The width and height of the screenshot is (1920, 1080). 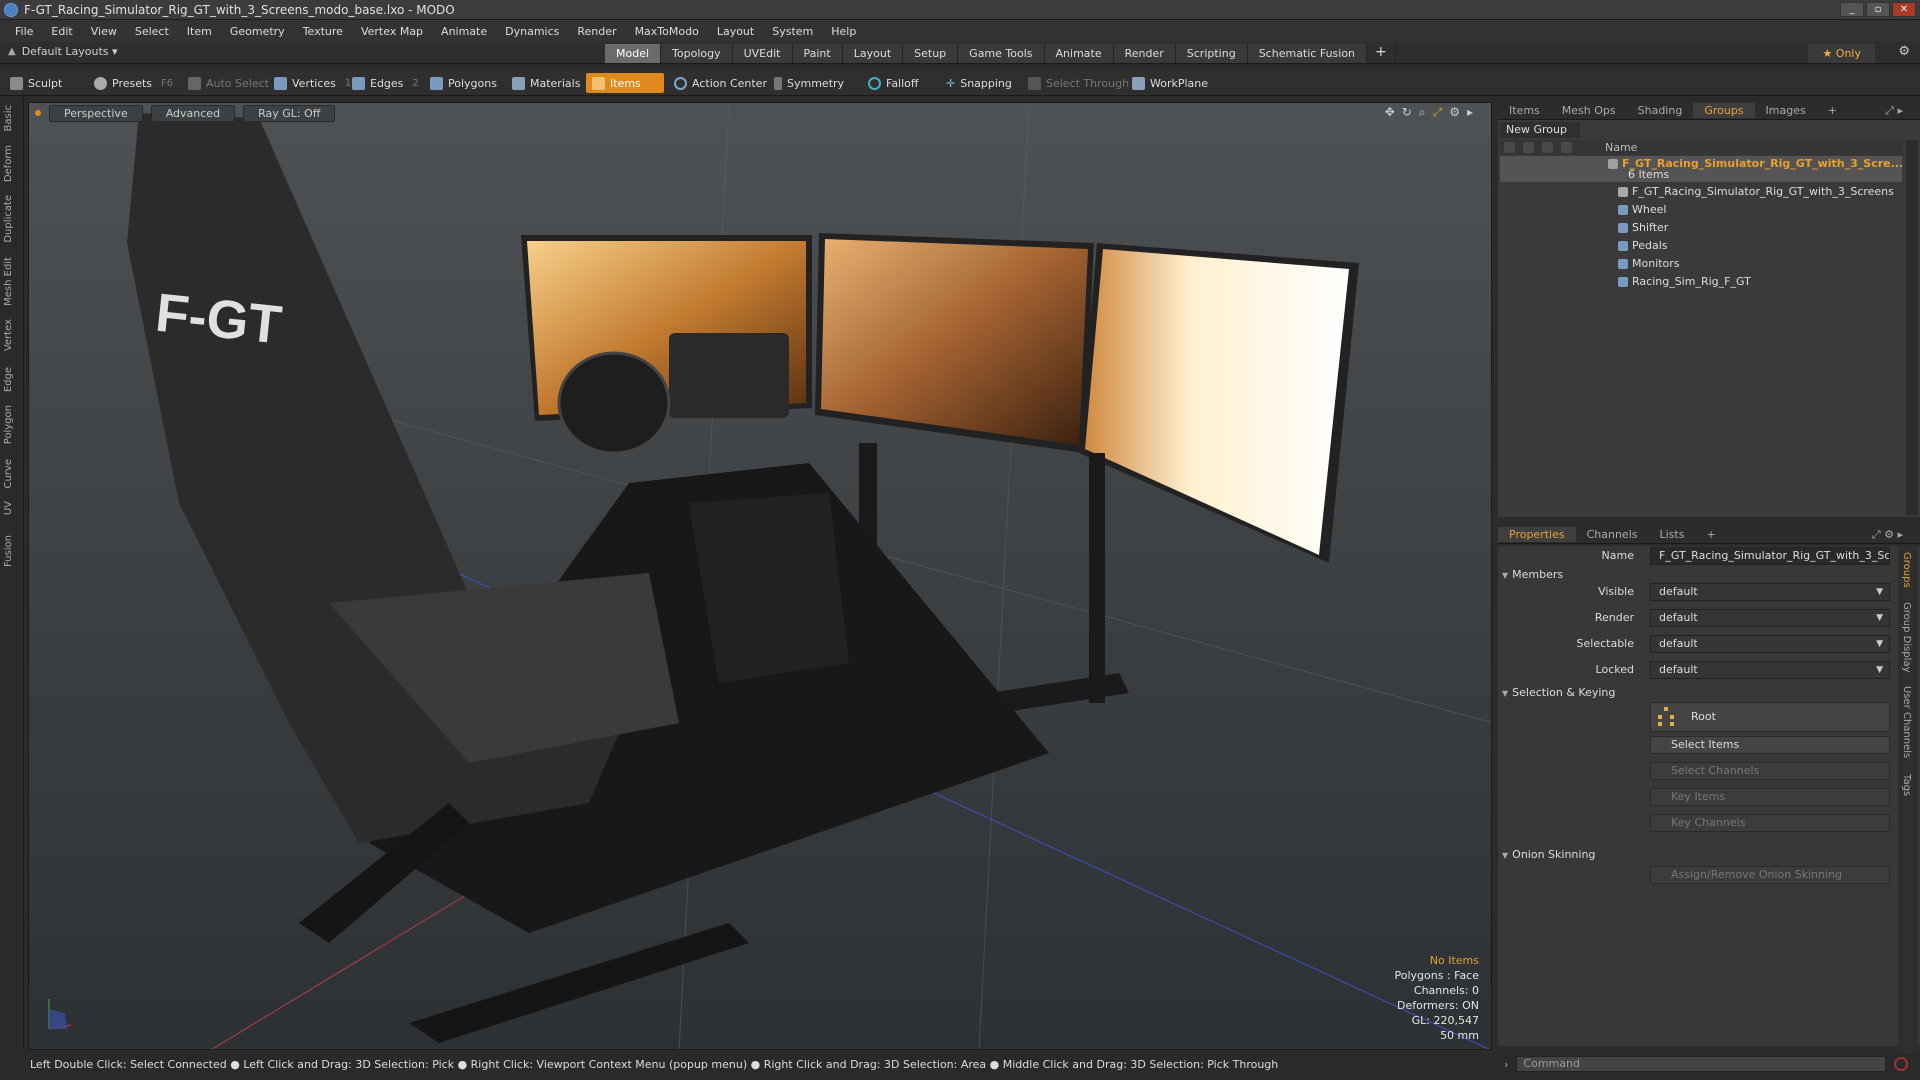 What do you see at coordinates (38, 113) in the screenshot?
I see `viewport-menu-dot` at bounding box center [38, 113].